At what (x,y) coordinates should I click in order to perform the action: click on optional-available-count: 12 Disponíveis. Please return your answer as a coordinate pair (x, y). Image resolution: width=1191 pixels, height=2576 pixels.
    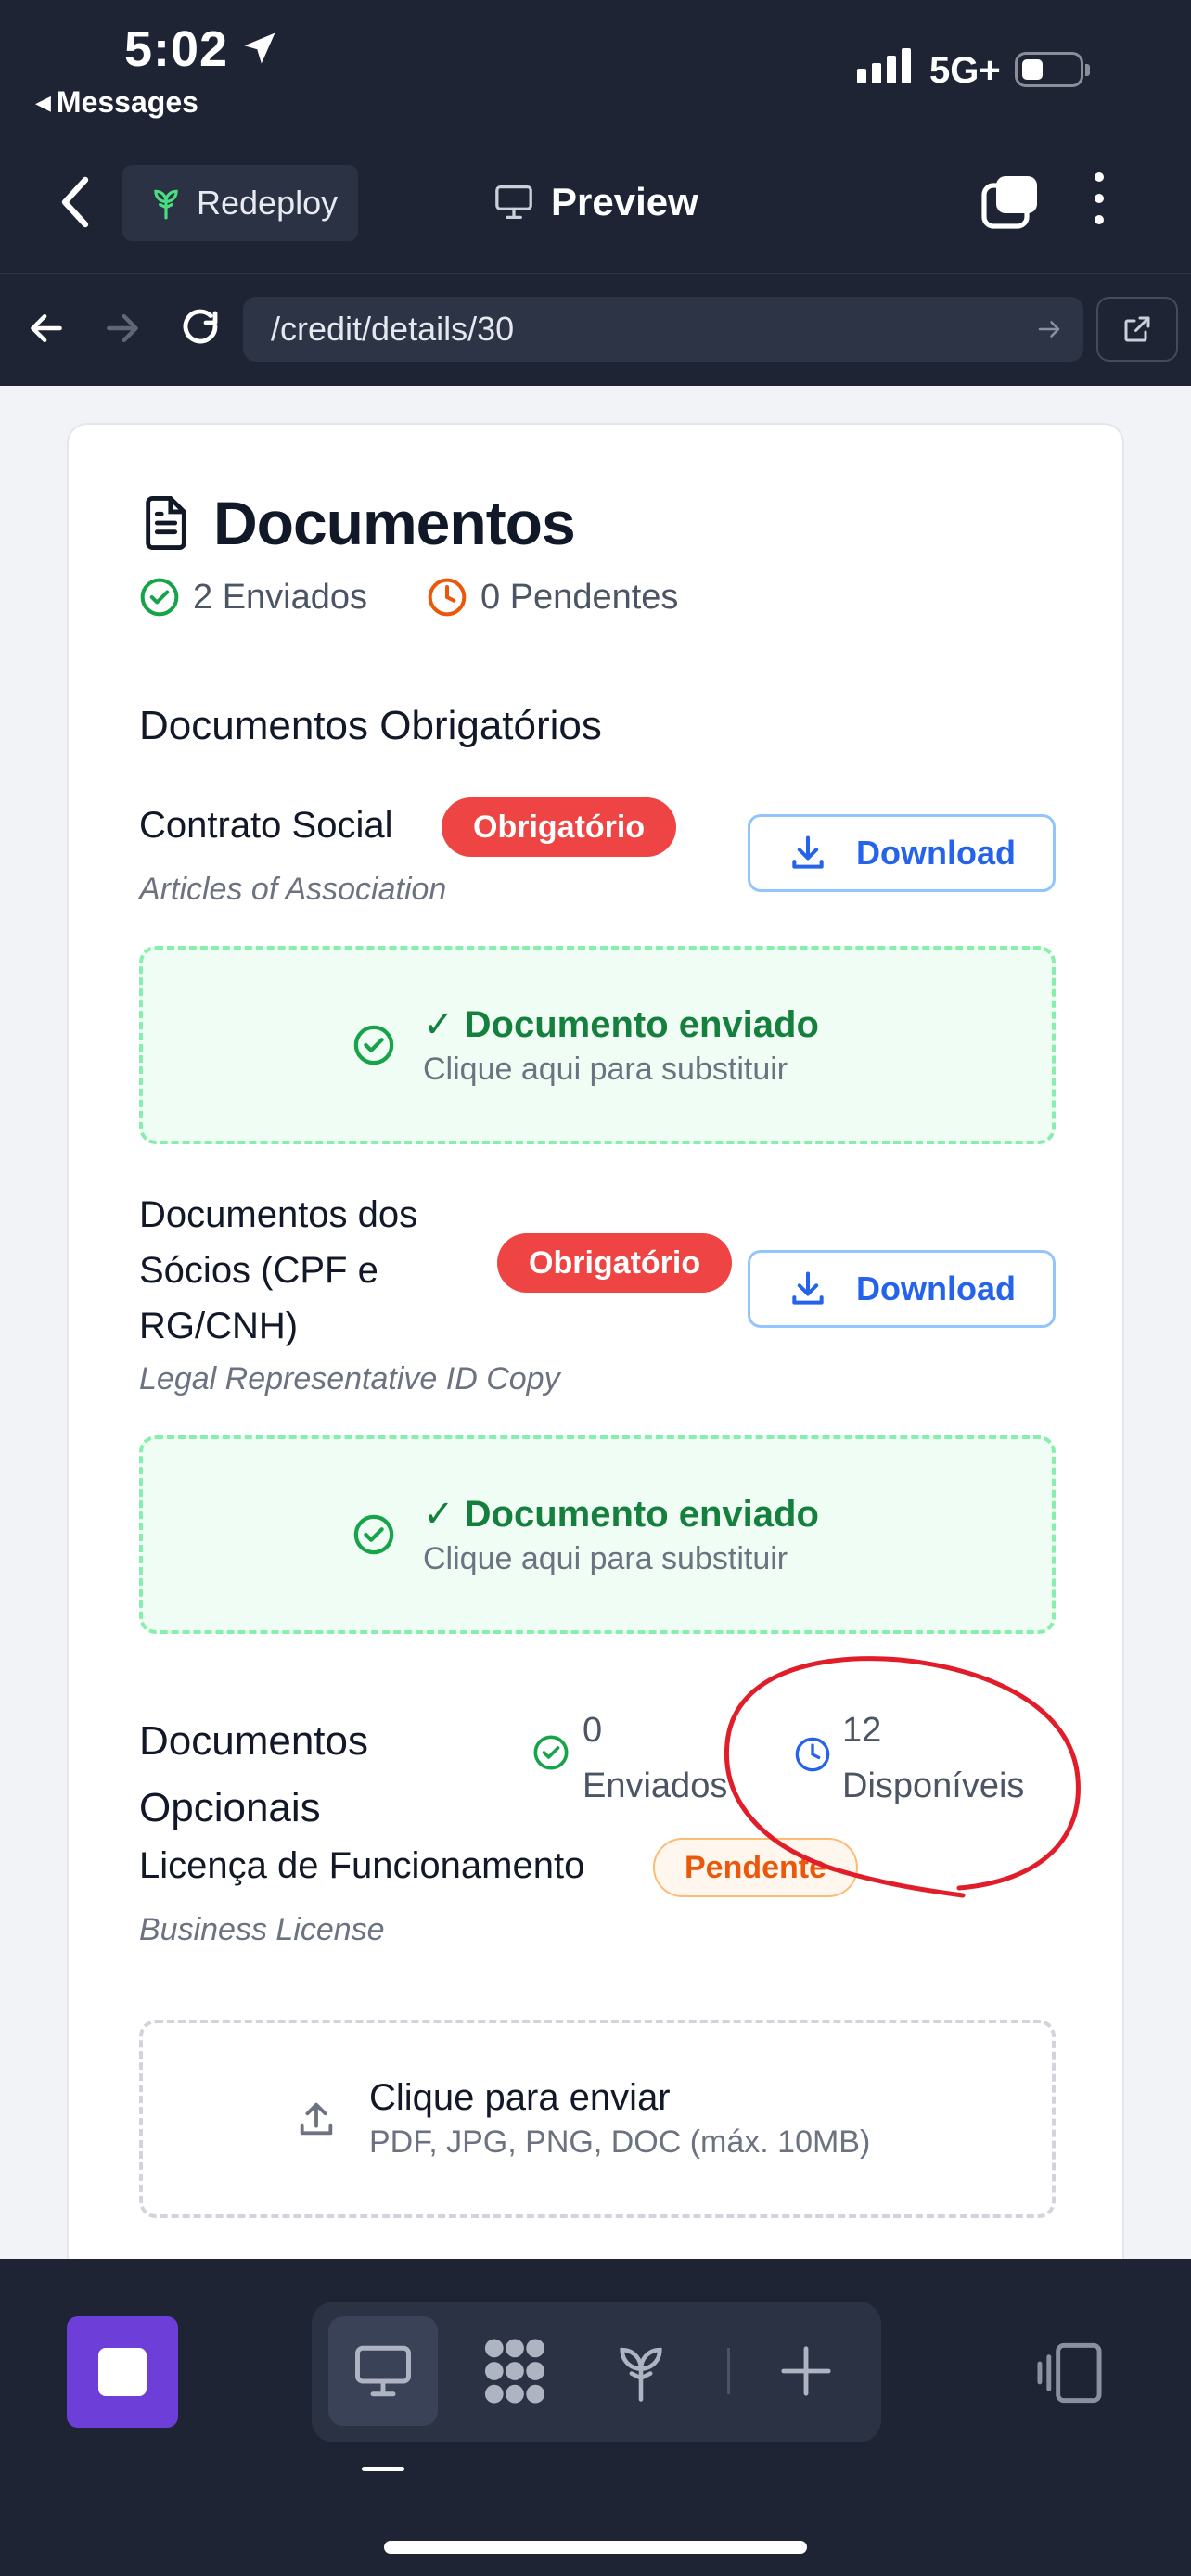
    Looking at the image, I should click on (933, 1758).